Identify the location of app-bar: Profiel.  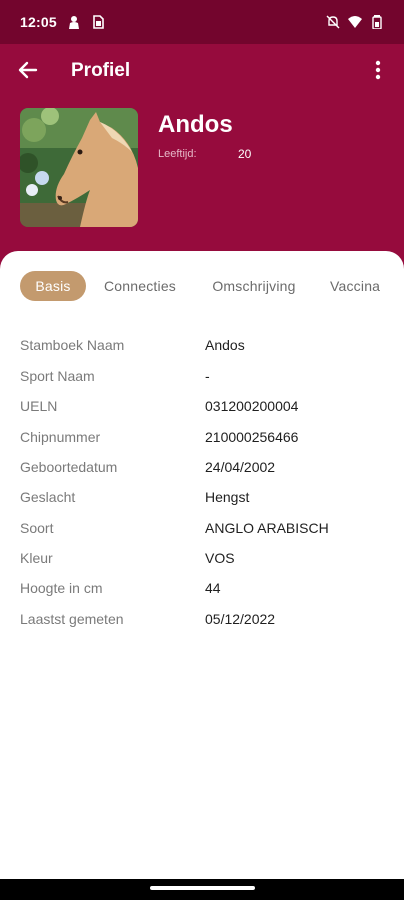
(202, 72).